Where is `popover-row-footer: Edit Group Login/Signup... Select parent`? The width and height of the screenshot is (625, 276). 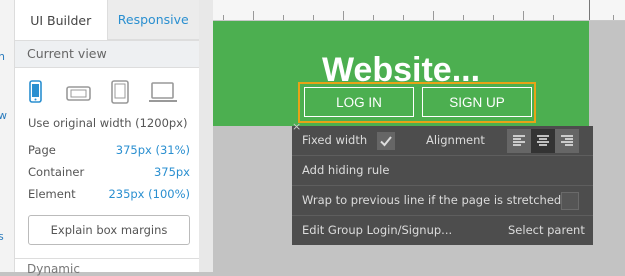 popover-row-footer: Edit Group Login/Signup... Select parent is located at coordinates (442, 230).